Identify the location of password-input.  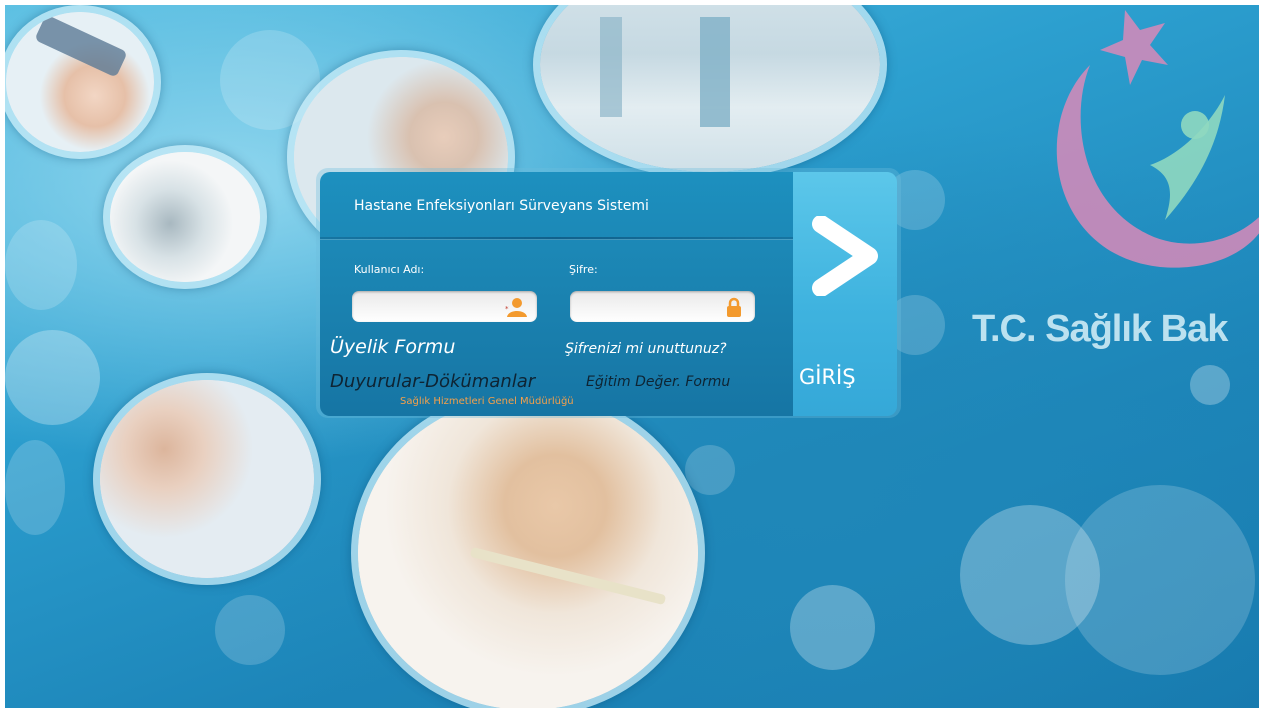
(648, 307).